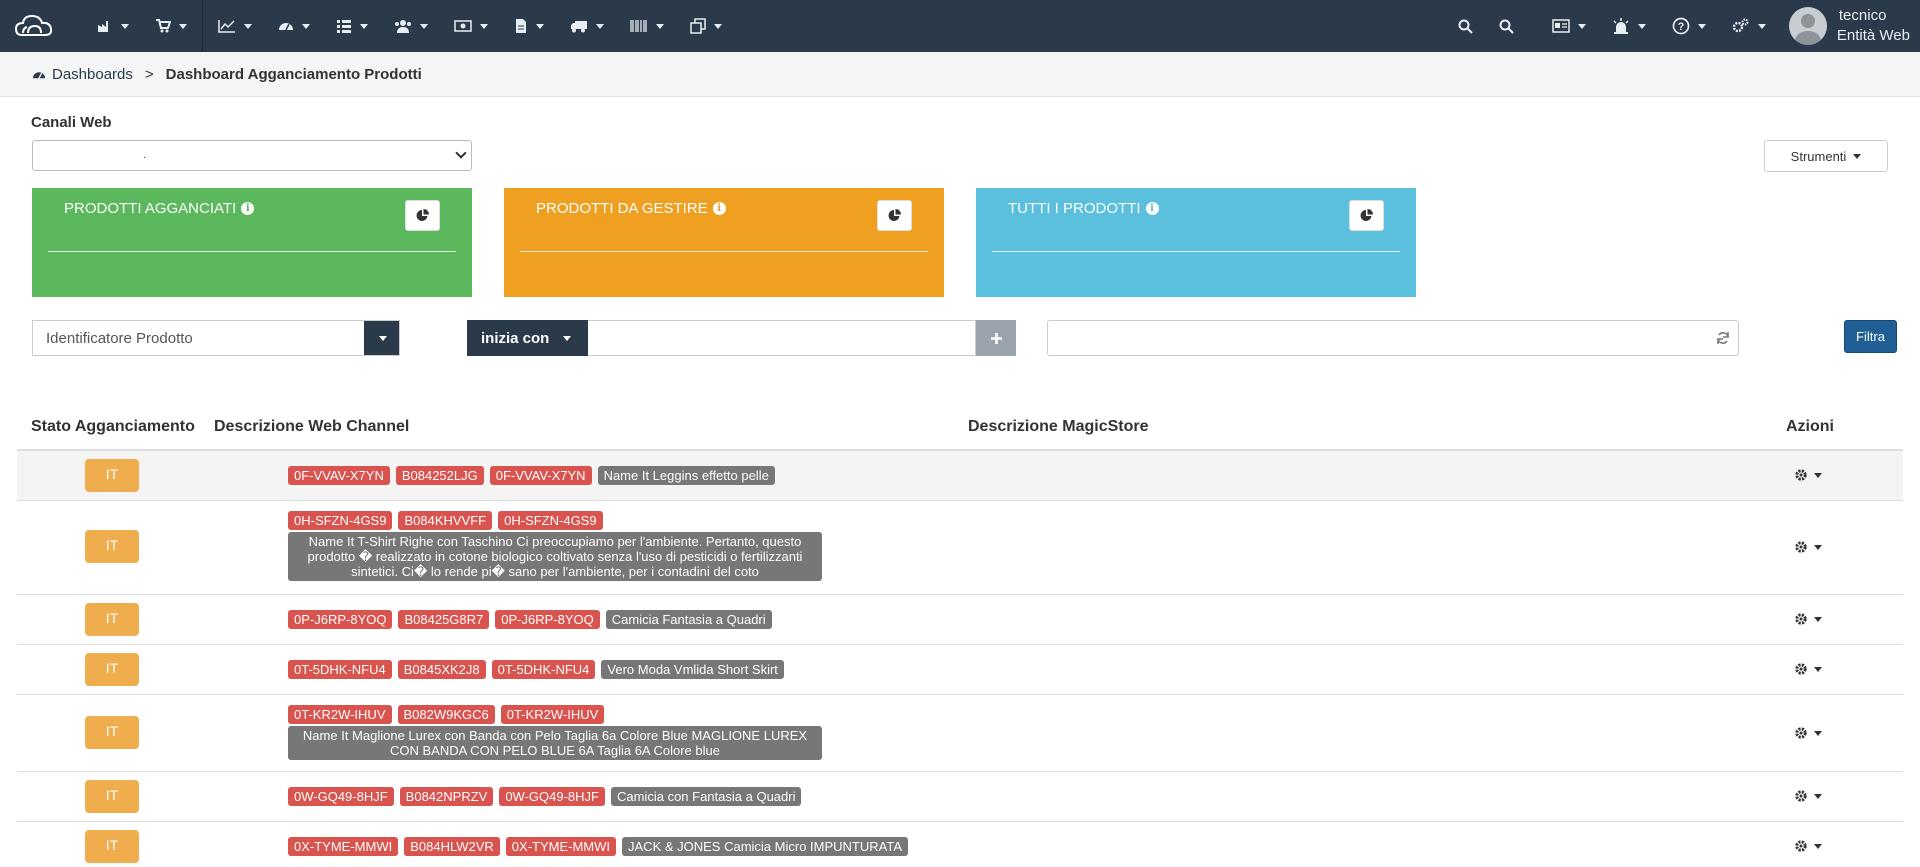 The height and width of the screenshot is (867, 1920). Describe the element at coordinates (1873, 35) in the screenshot. I see `user-entity: Entità Web` at that location.